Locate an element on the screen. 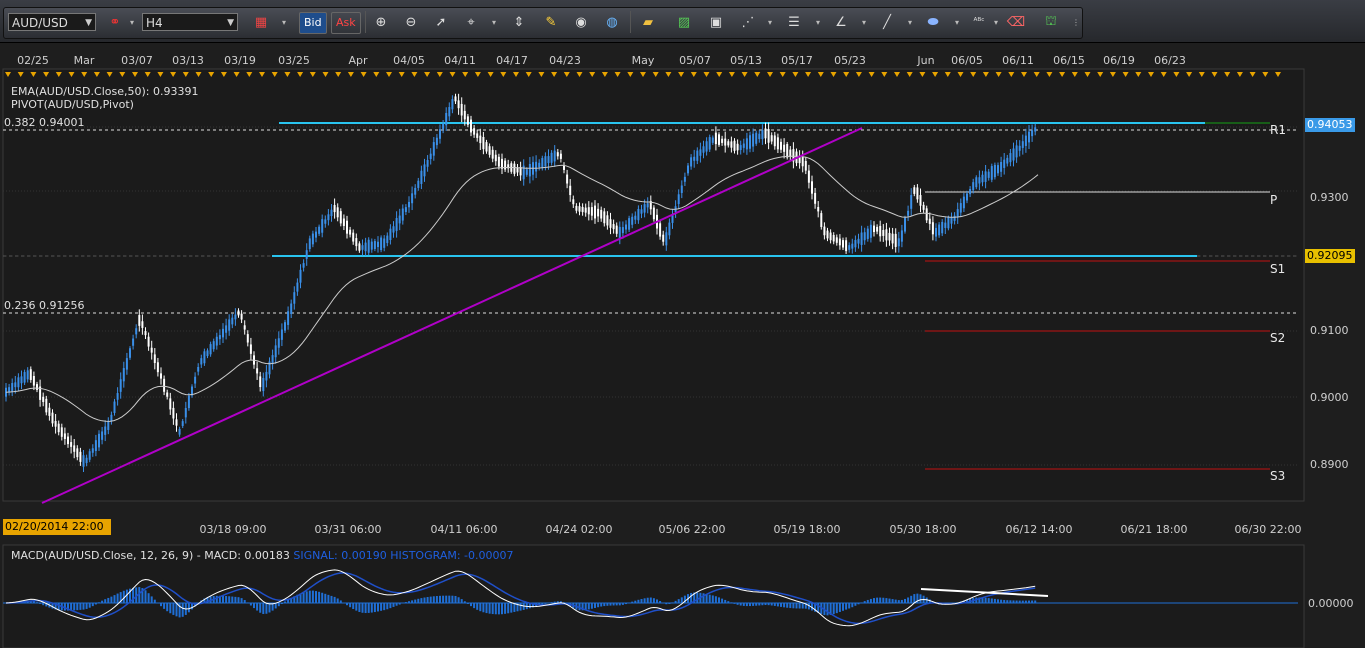 The width and height of the screenshot is (1365, 648). measure-icon: ⇕ is located at coordinates (519, 22).